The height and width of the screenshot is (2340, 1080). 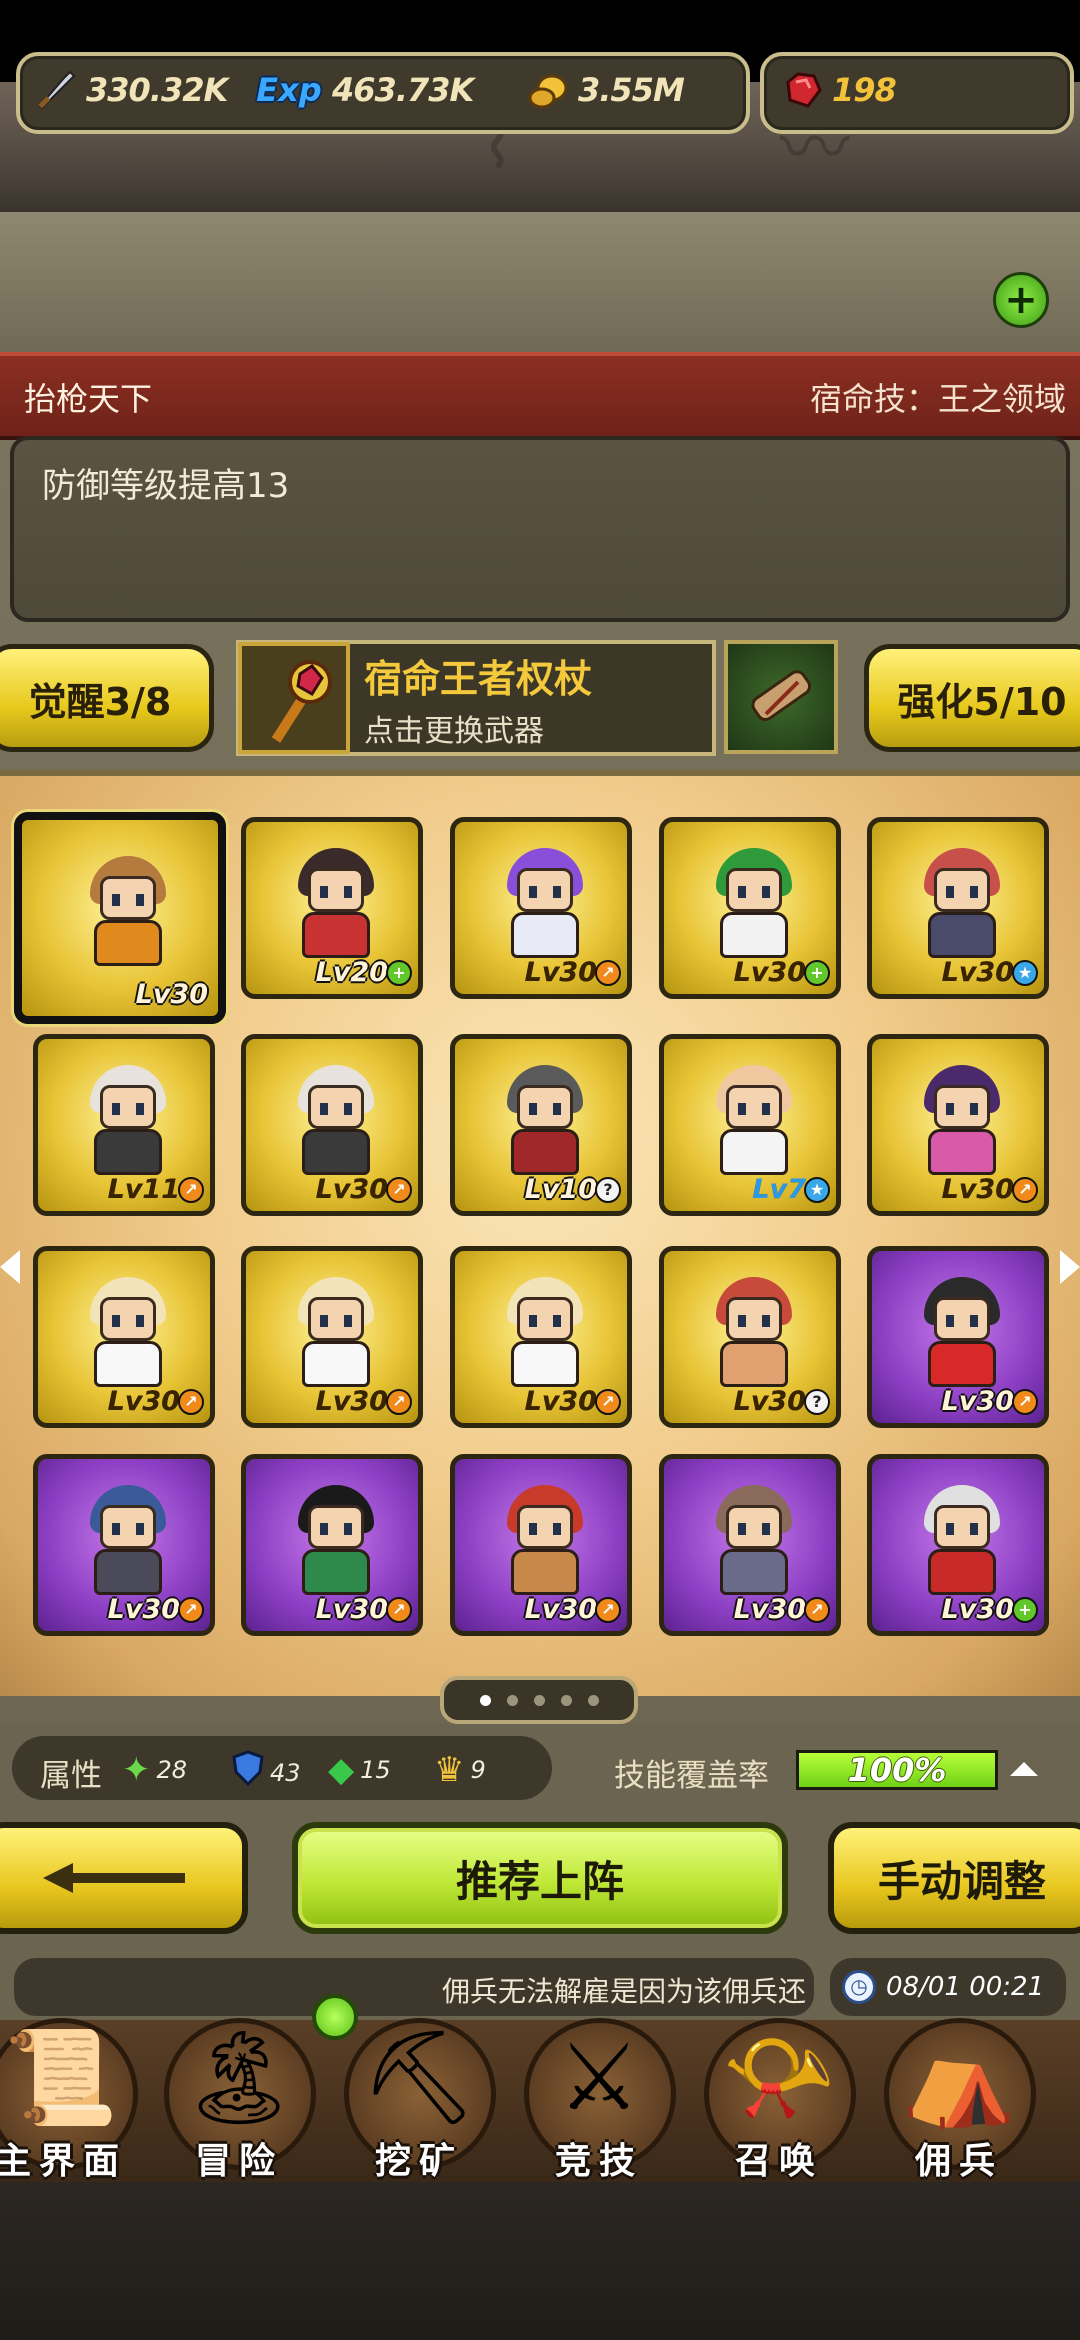 What do you see at coordinates (294, 698) in the screenshot?
I see `scepter-icon` at bounding box center [294, 698].